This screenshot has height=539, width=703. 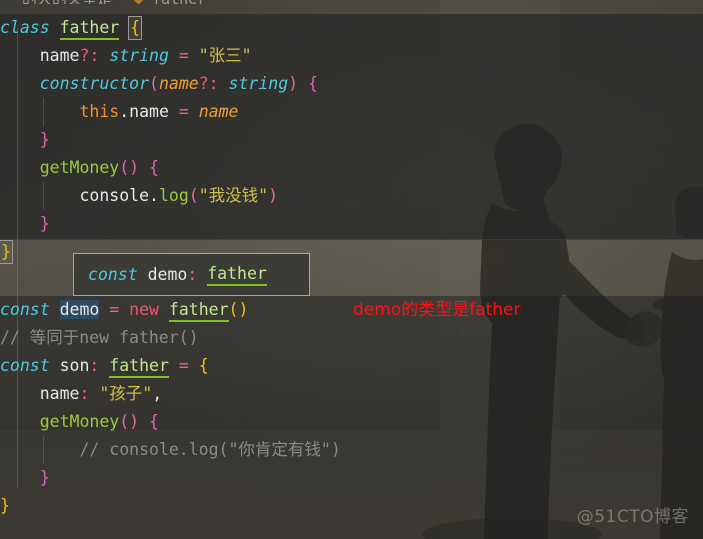 What do you see at coordinates (233, 195) in the screenshot?
I see `code-token: "我没钱"` at bounding box center [233, 195].